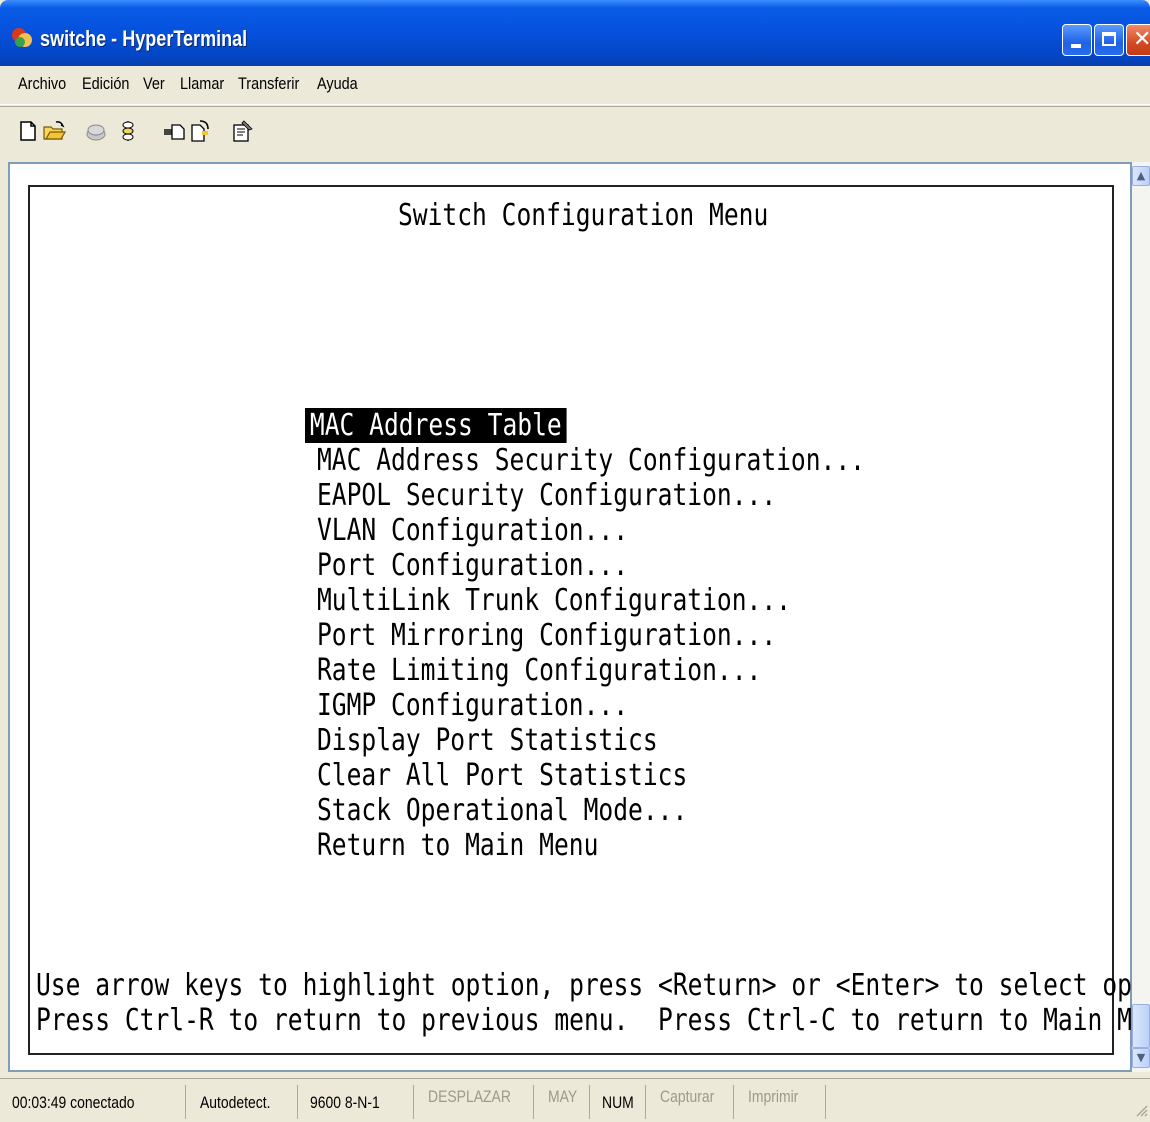 The width and height of the screenshot is (1150, 1122). What do you see at coordinates (96, 131) in the screenshot?
I see `disconnect-icon` at bounding box center [96, 131].